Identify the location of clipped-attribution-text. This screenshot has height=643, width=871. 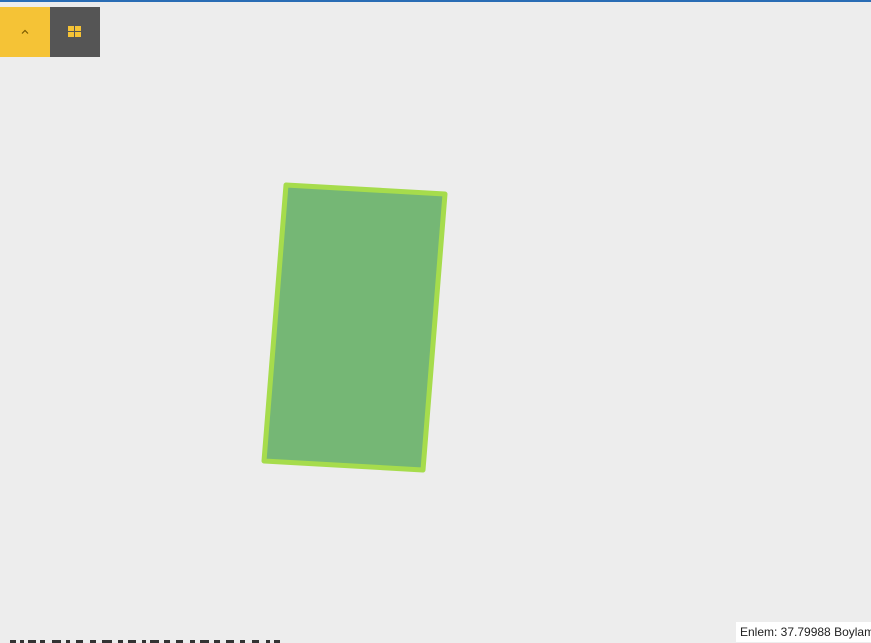
(145, 641).